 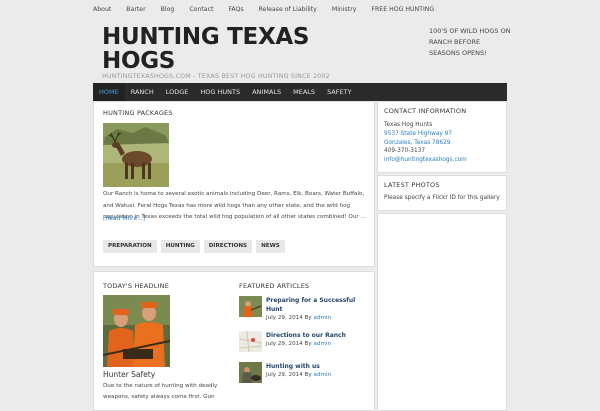 What do you see at coordinates (319, 305) in the screenshot?
I see `featured-article-title: Preparing for a Successful Hunt` at bounding box center [319, 305].